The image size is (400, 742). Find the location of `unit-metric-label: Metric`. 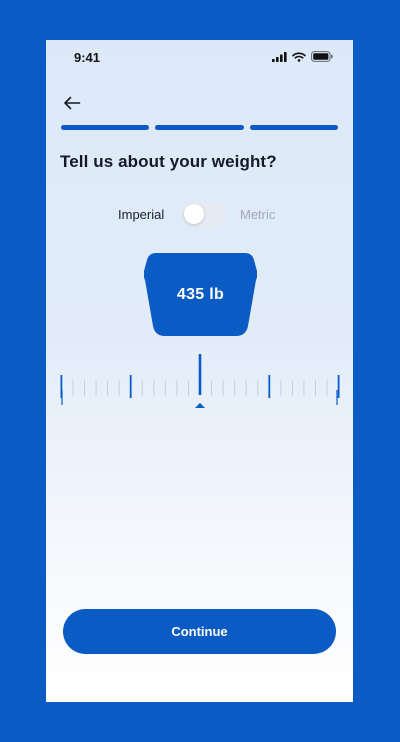

unit-metric-label: Metric is located at coordinates (257, 214).